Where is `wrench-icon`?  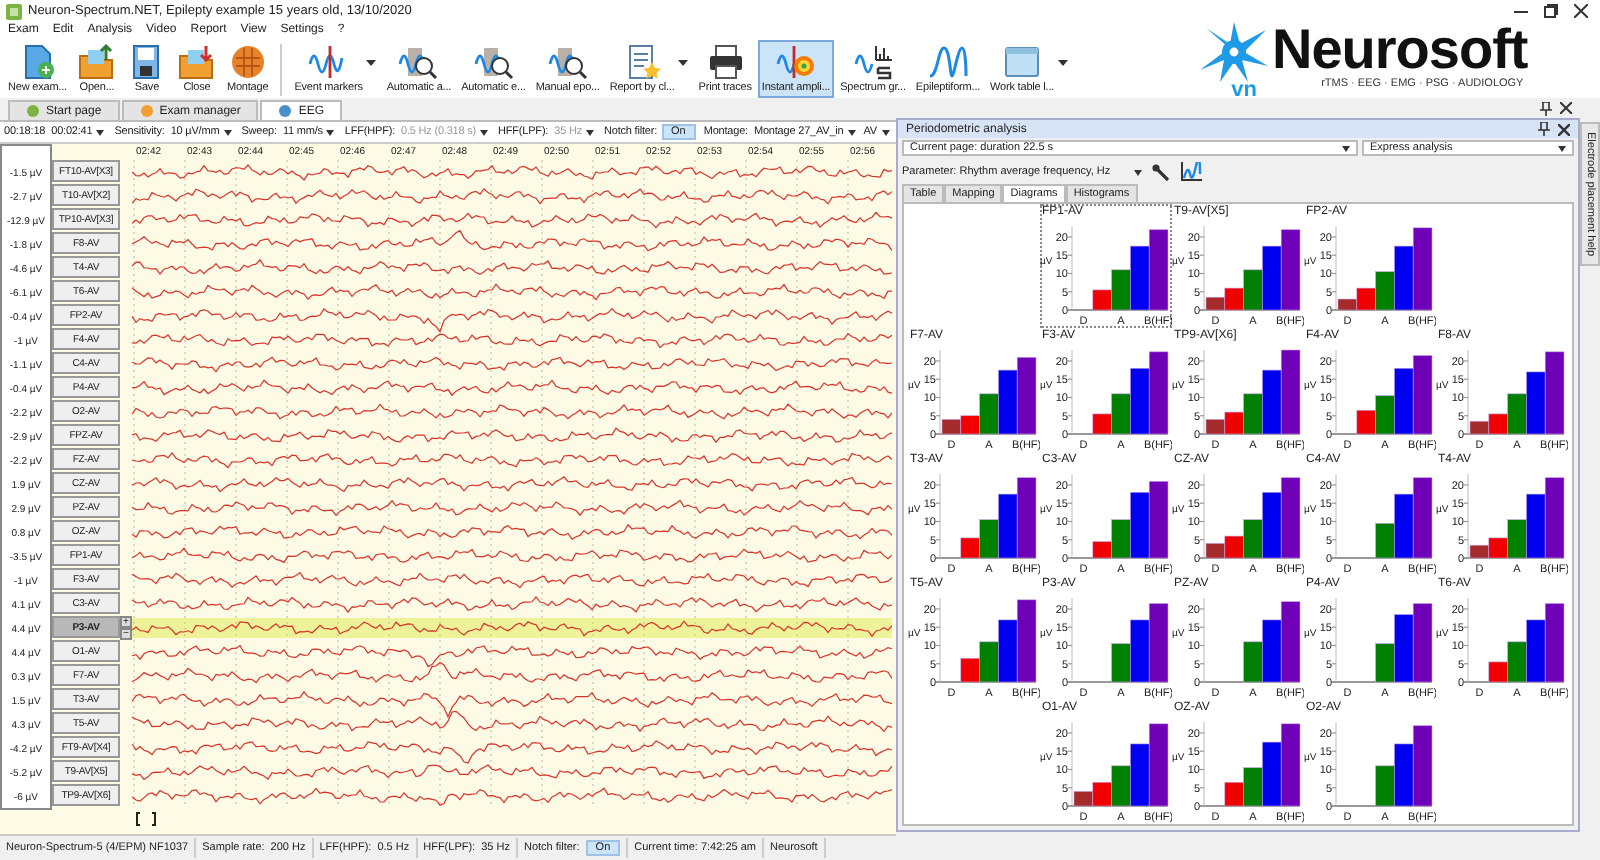 wrench-icon is located at coordinates (1161, 172).